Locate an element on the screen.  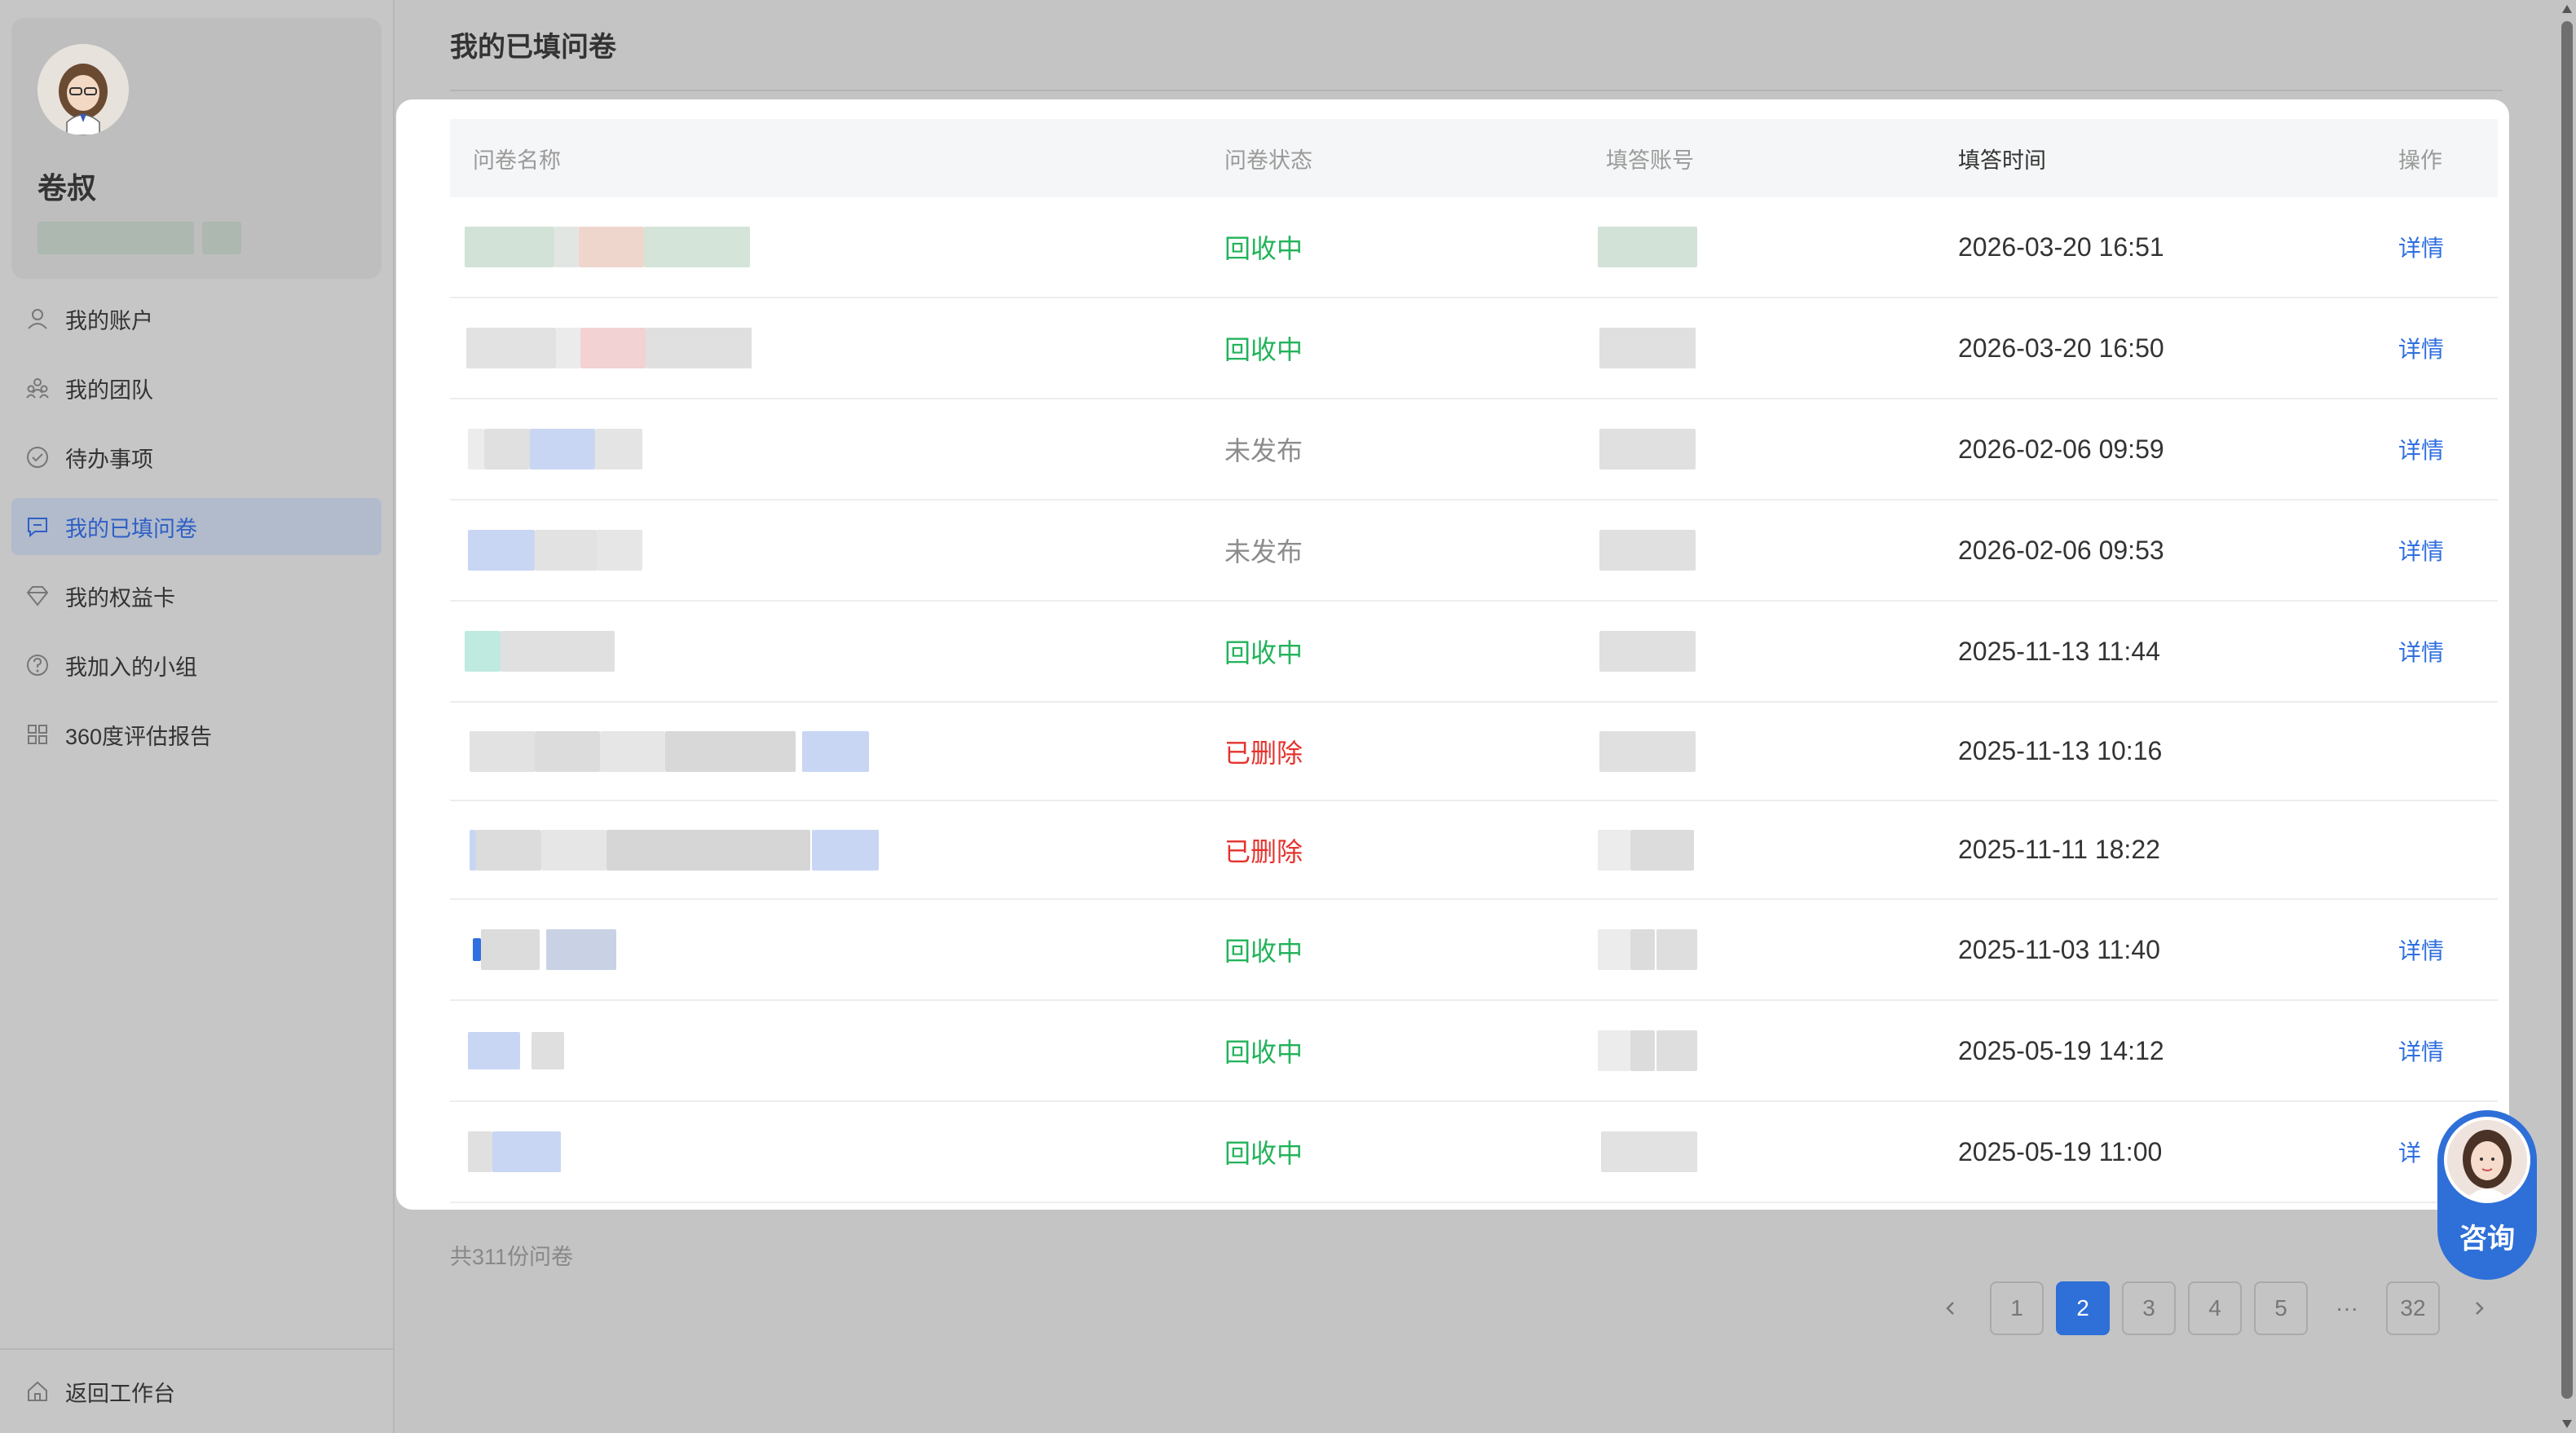
sidebar-item-account: 我的账户 is located at coordinates (196, 318).